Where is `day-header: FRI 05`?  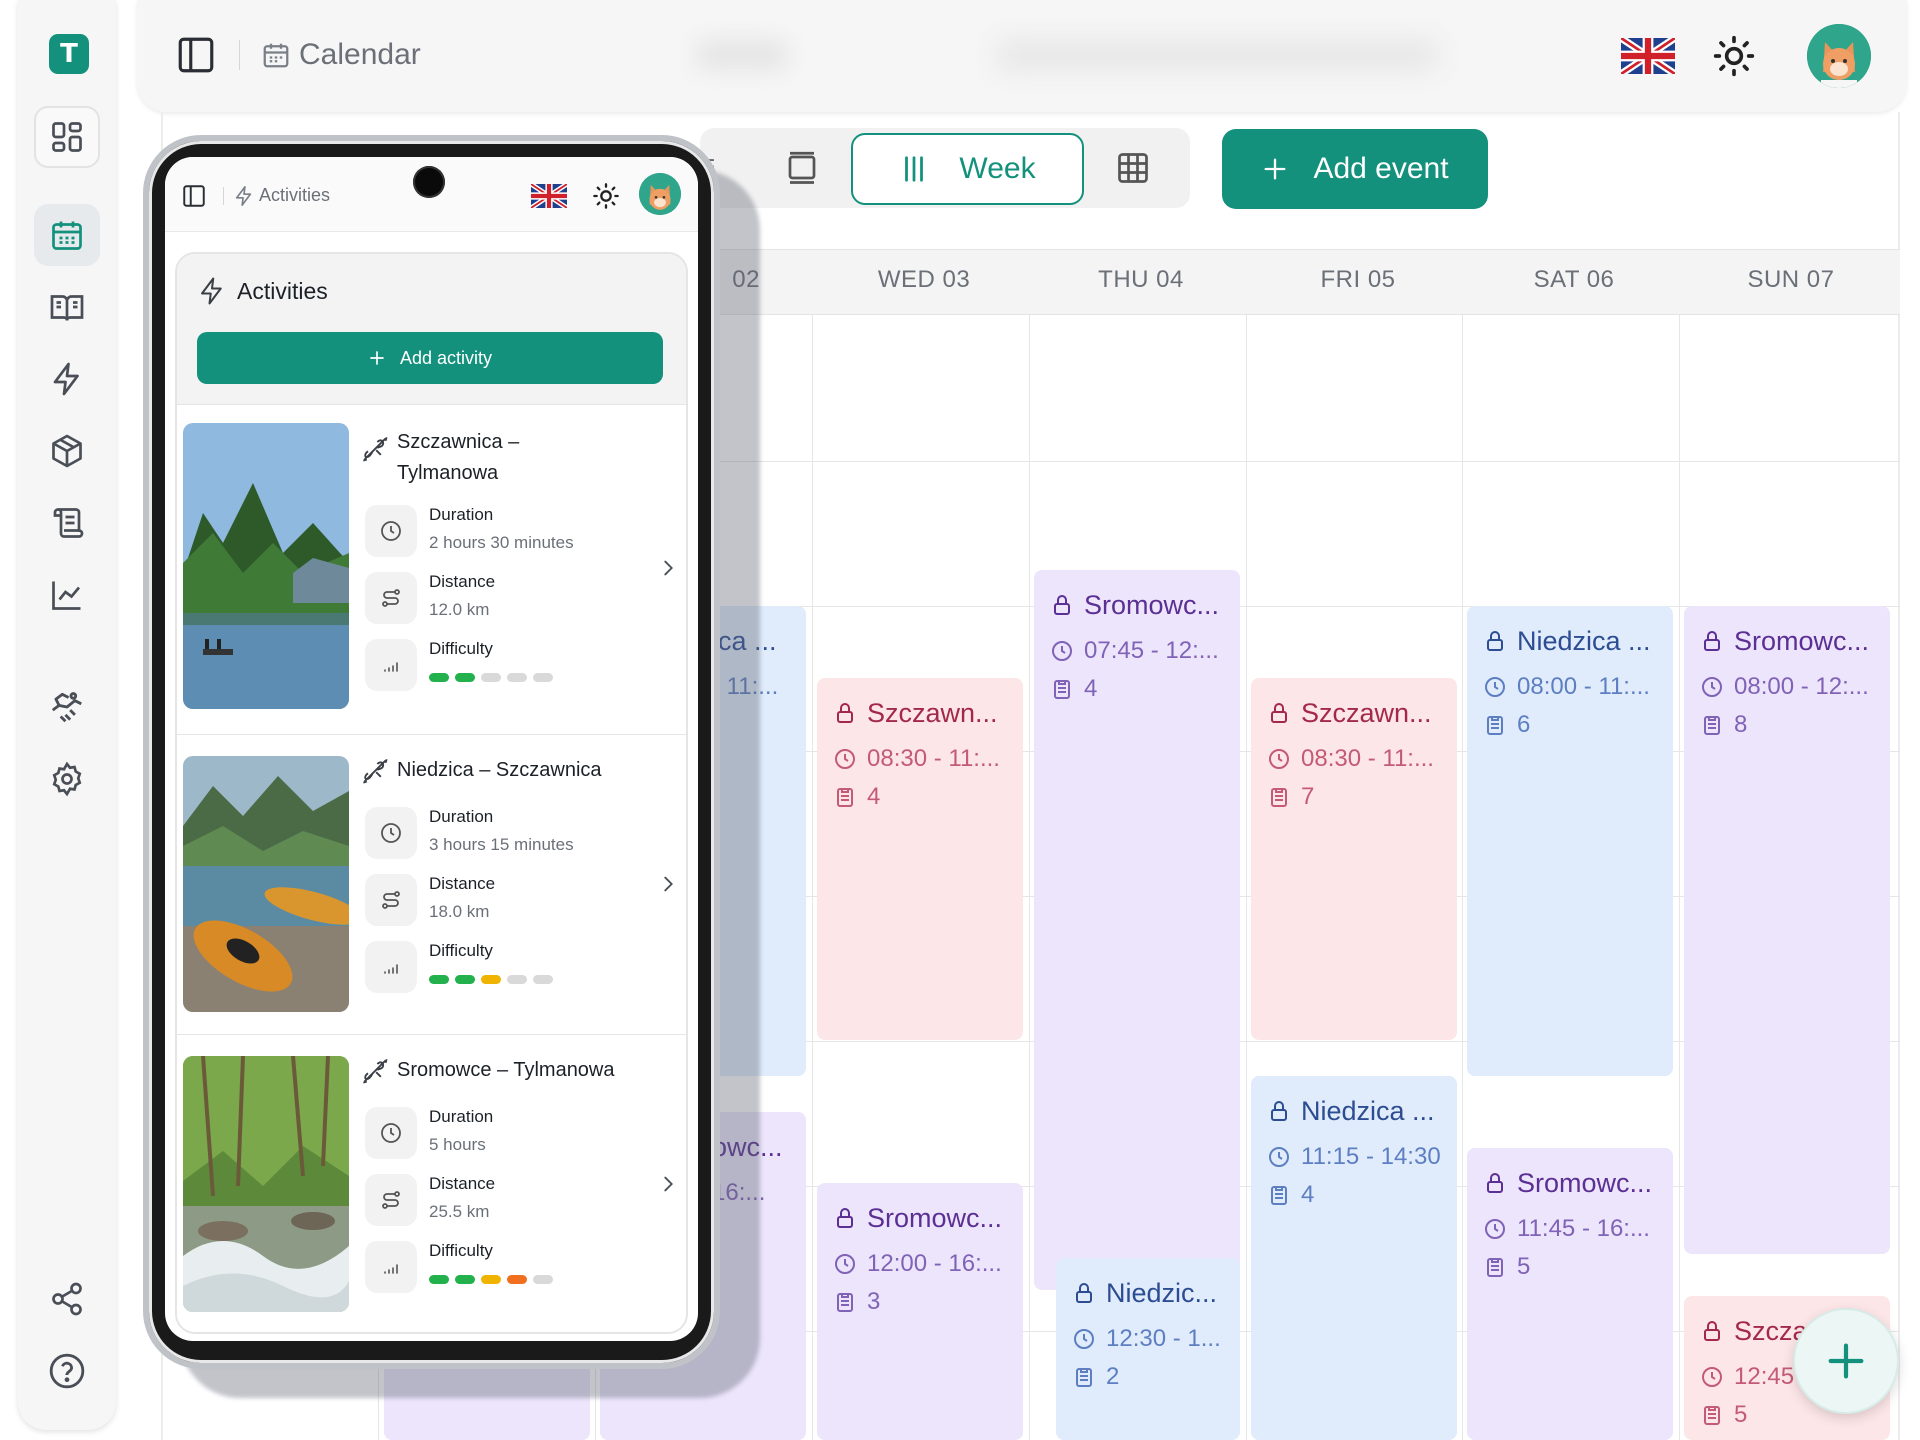 day-header: FRI 05 is located at coordinates (1358, 279).